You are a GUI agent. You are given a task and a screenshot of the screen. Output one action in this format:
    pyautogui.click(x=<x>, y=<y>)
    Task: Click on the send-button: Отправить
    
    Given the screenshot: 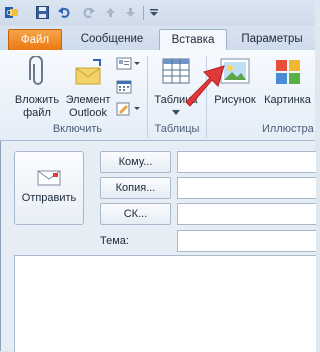 What is the action you would take?
    pyautogui.click(x=49, y=188)
    